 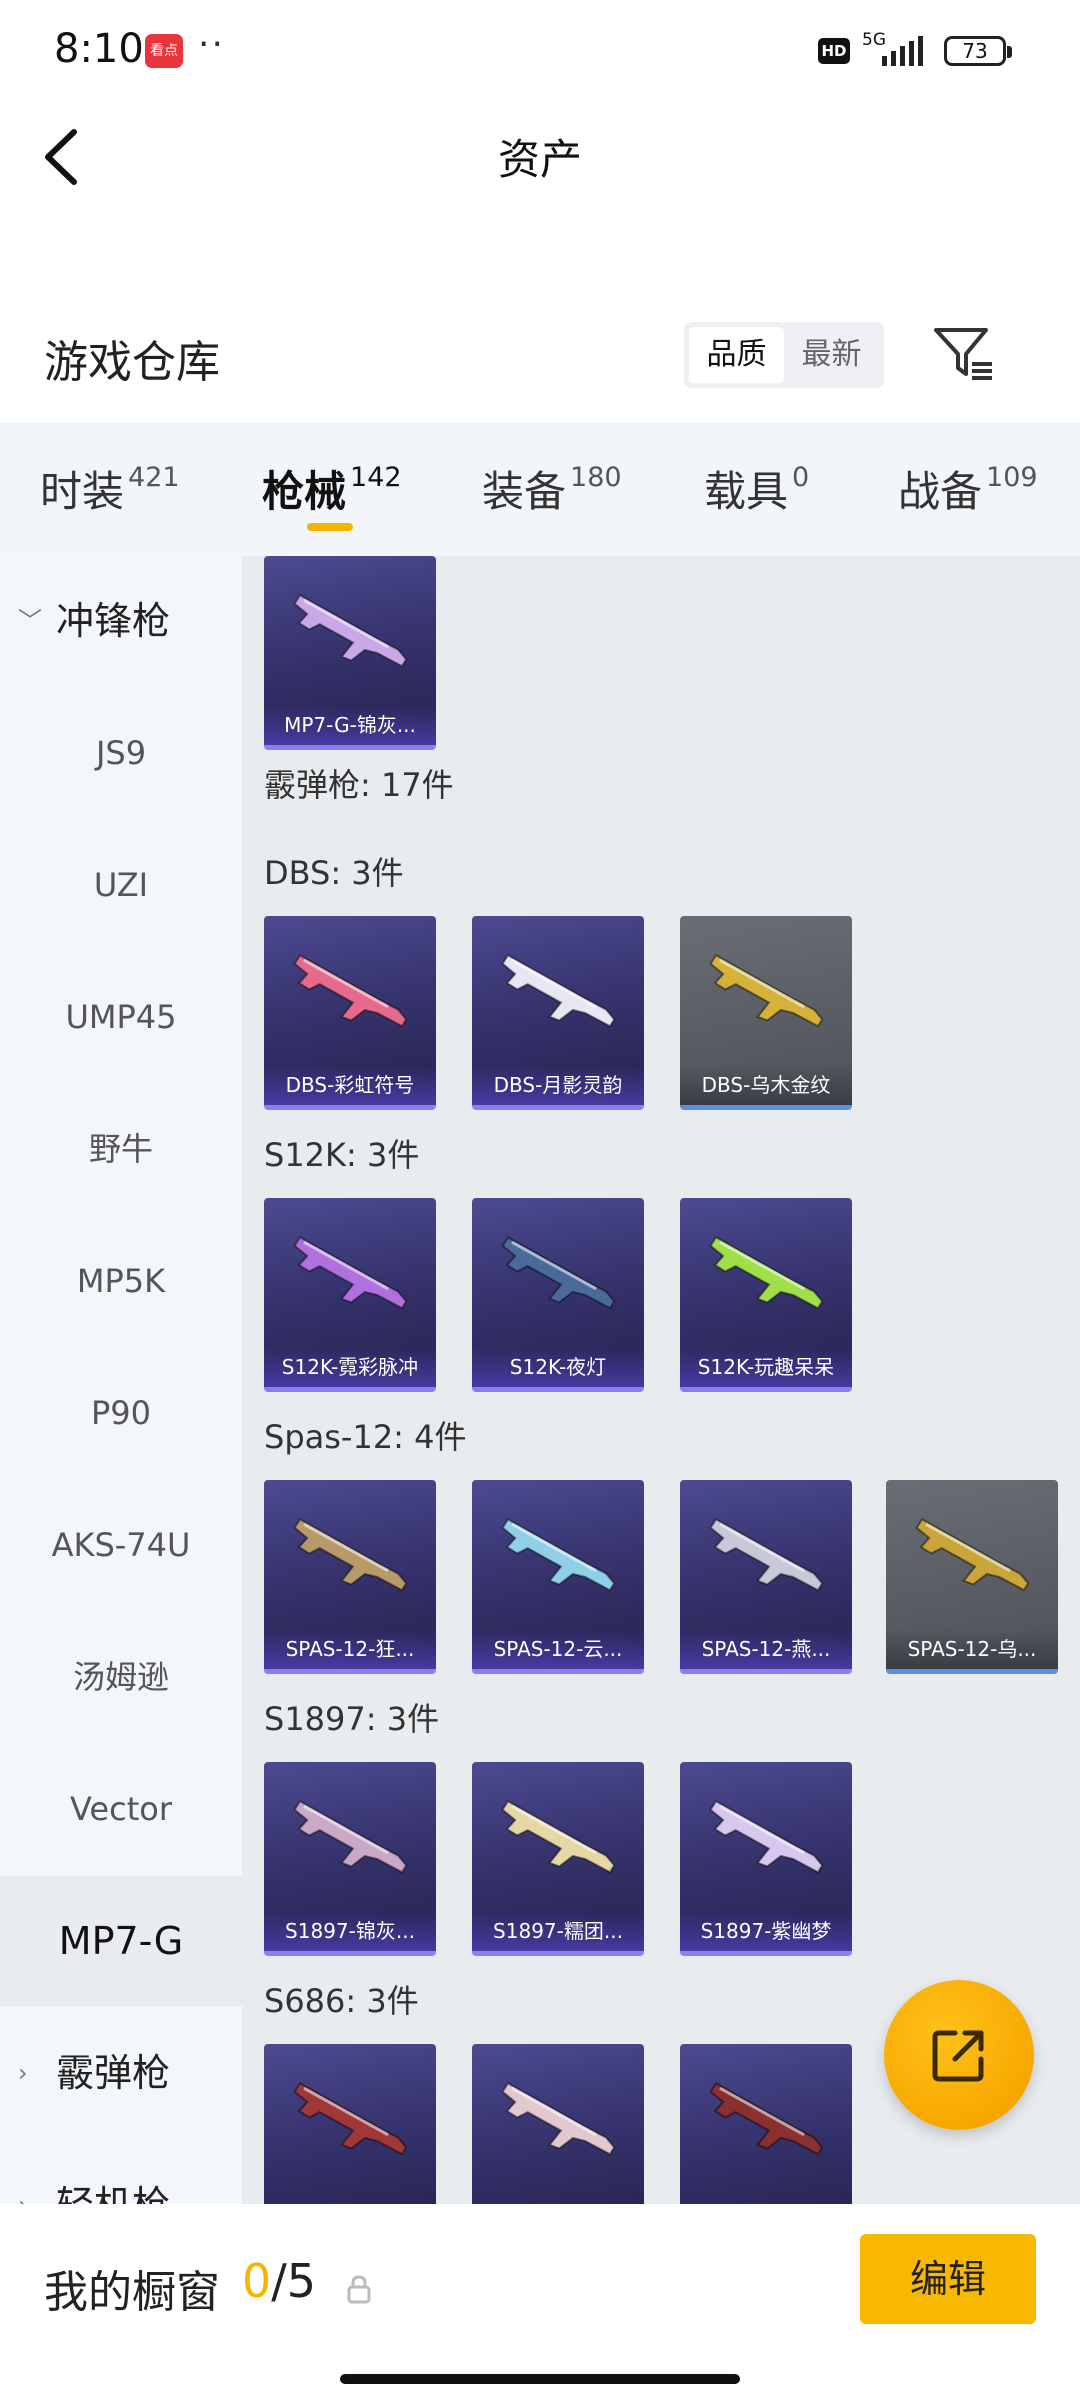 I want to click on active-tab-indicator, so click(x=330, y=527).